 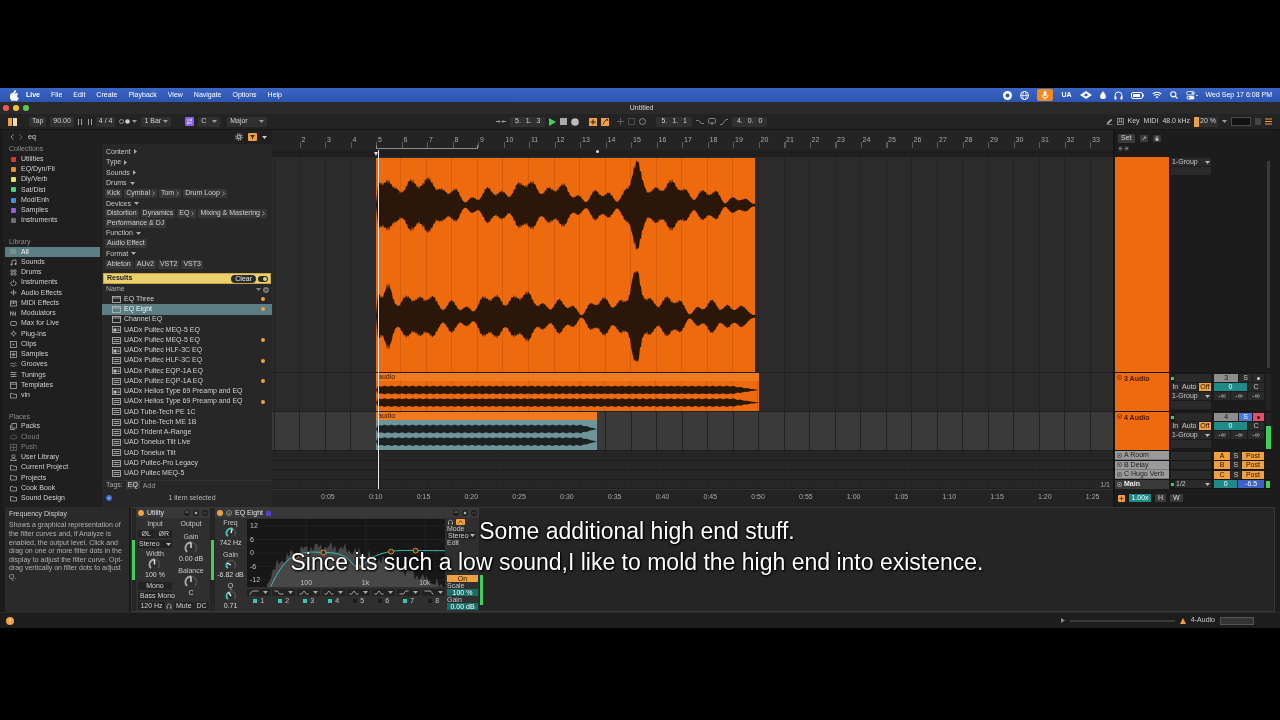 What do you see at coordinates (593, 121) in the screenshot?
I see `plus-icon` at bounding box center [593, 121].